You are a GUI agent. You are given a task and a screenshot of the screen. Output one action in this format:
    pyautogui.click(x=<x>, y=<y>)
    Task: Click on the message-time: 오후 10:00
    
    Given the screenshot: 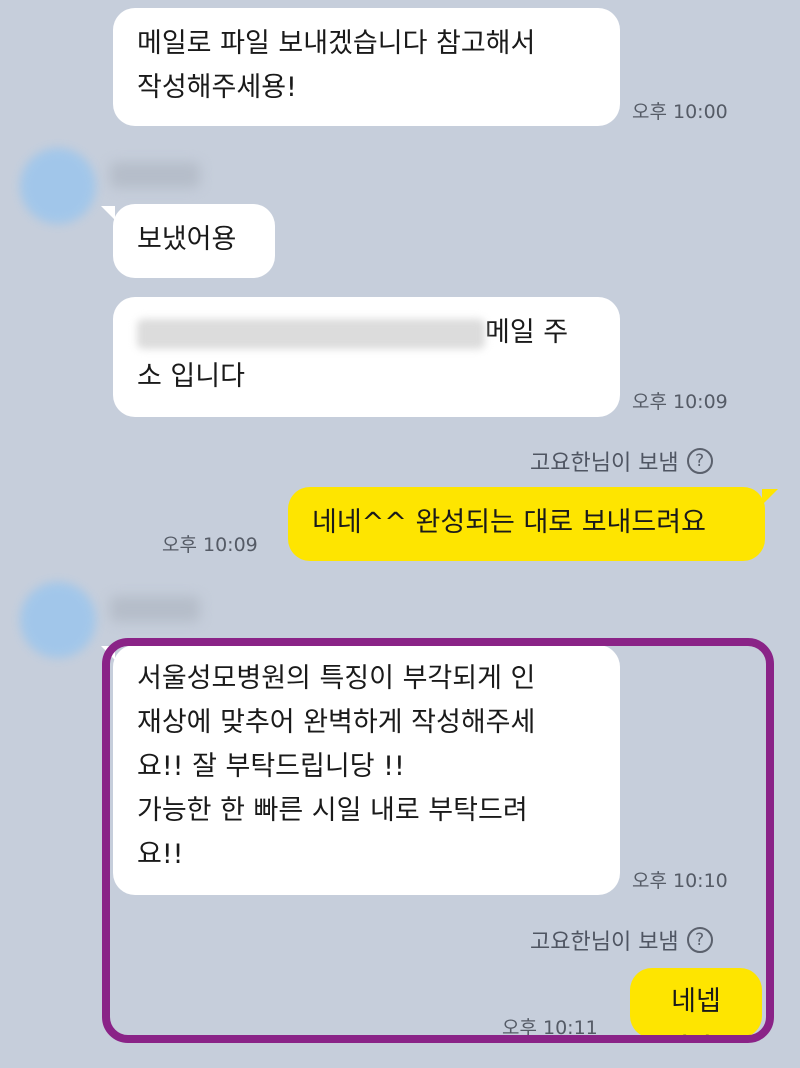 What is the action you would take?
    pyautogui.click(x=680, y=112)
    